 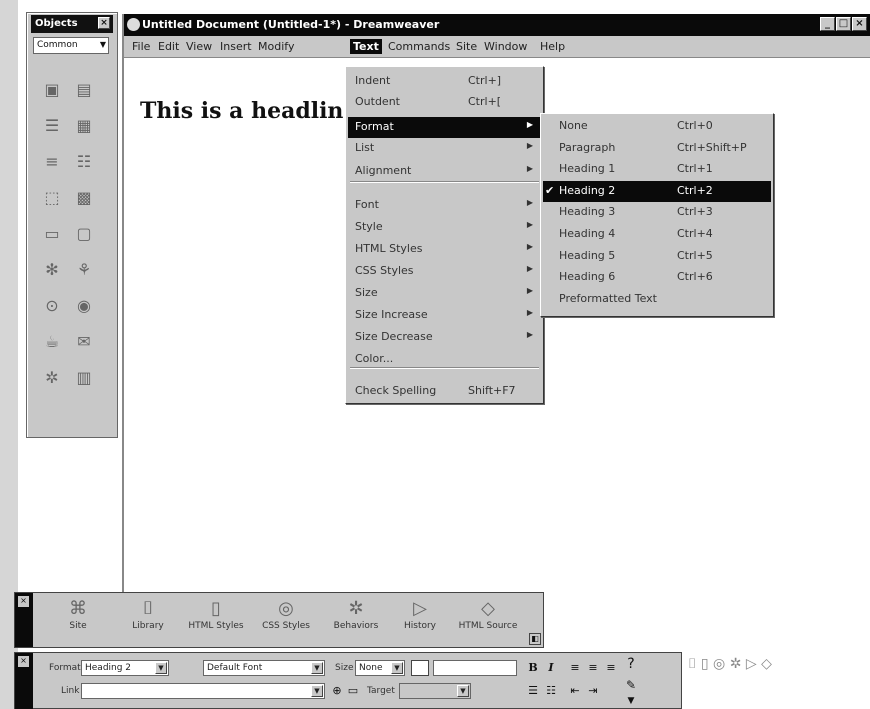 What do you see at coordinates (657, 148) in the screenshot?
I see `format-menu-item-paragraph: Paragraph Ctrl+Shift+P` at bounding box center [657, 148].